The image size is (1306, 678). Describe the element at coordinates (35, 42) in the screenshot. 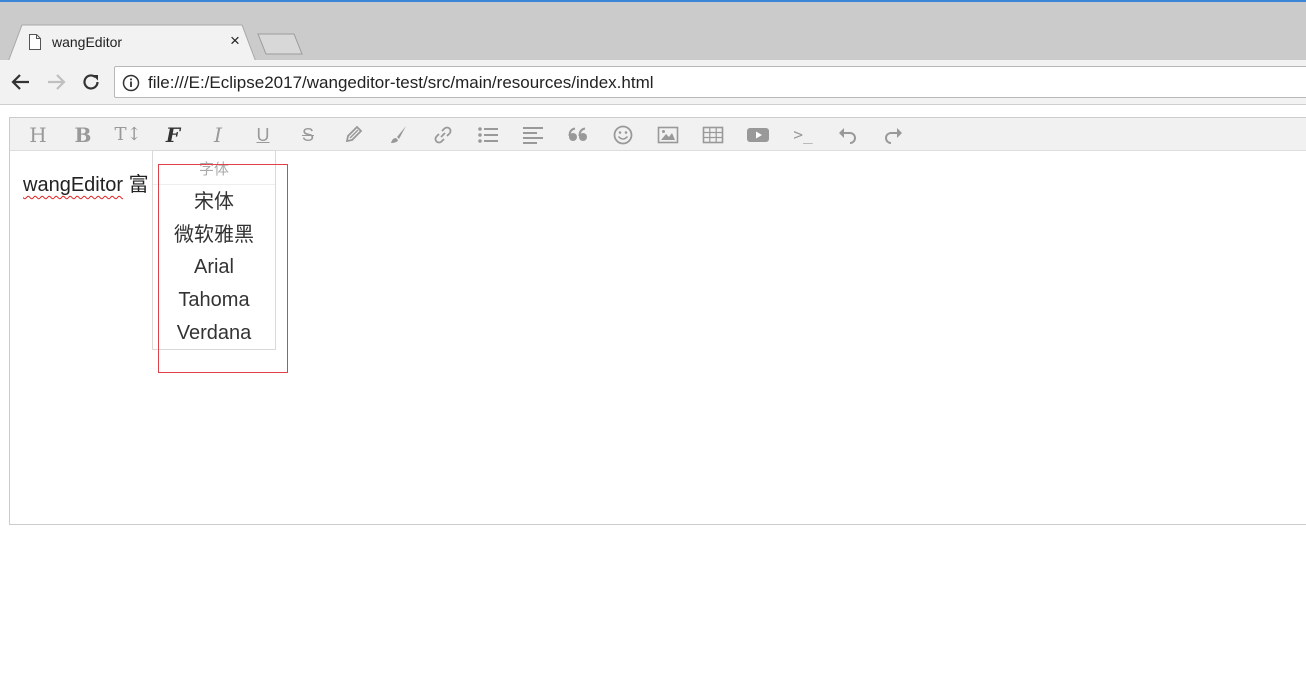

I see `page-icon` at that location.